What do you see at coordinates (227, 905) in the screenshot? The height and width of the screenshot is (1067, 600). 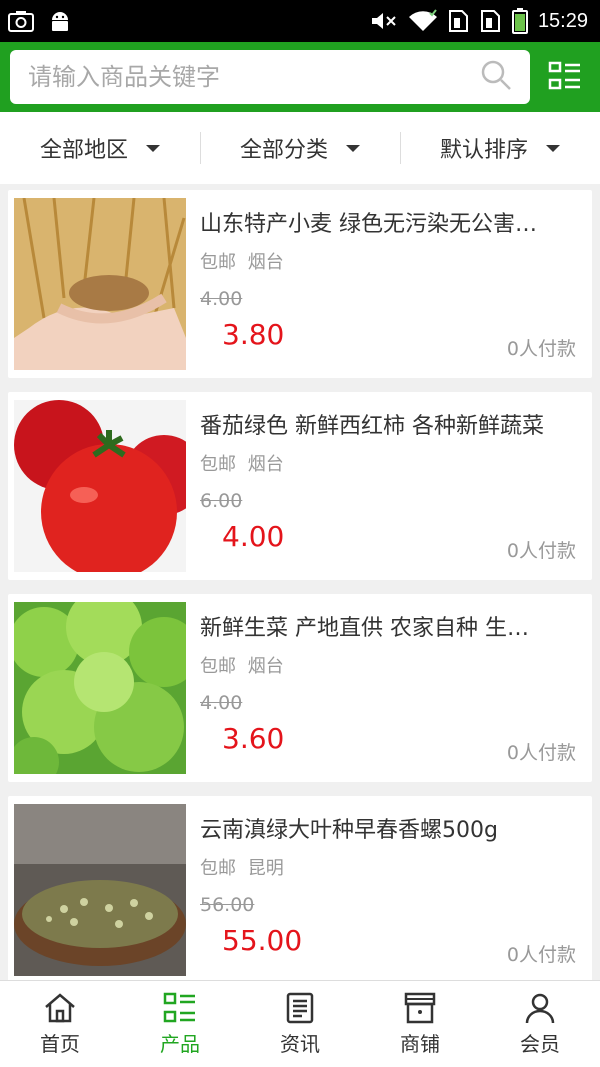 I see `original-price: 56.00` at bounding box center [227, 905].